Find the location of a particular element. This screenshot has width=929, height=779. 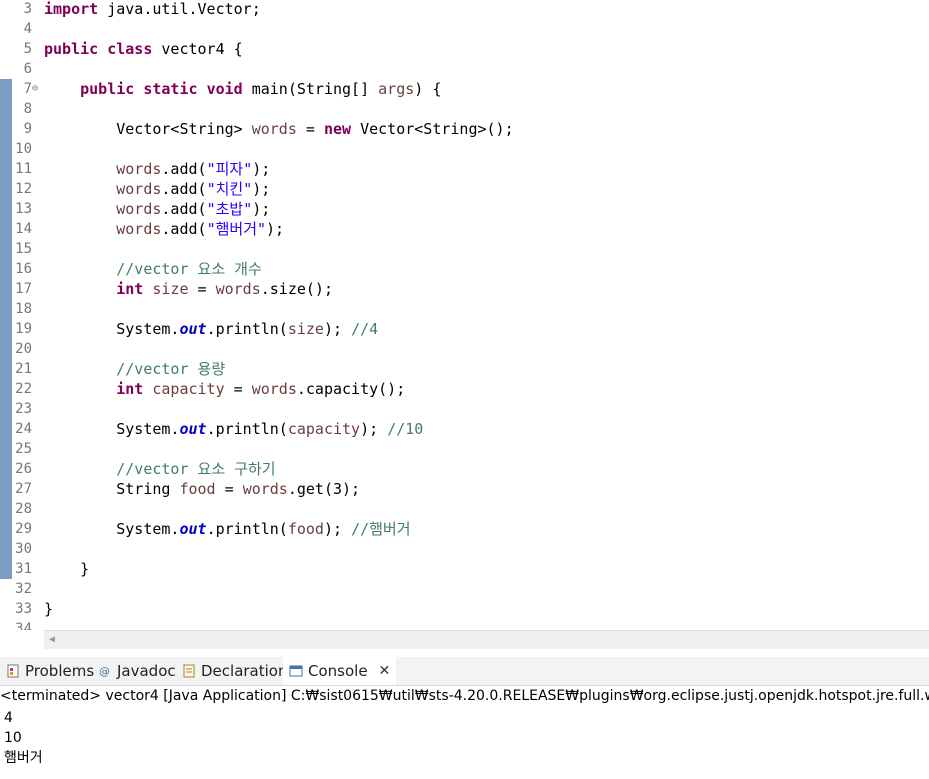

code-line: 6 is located at coordinates (464, 69).